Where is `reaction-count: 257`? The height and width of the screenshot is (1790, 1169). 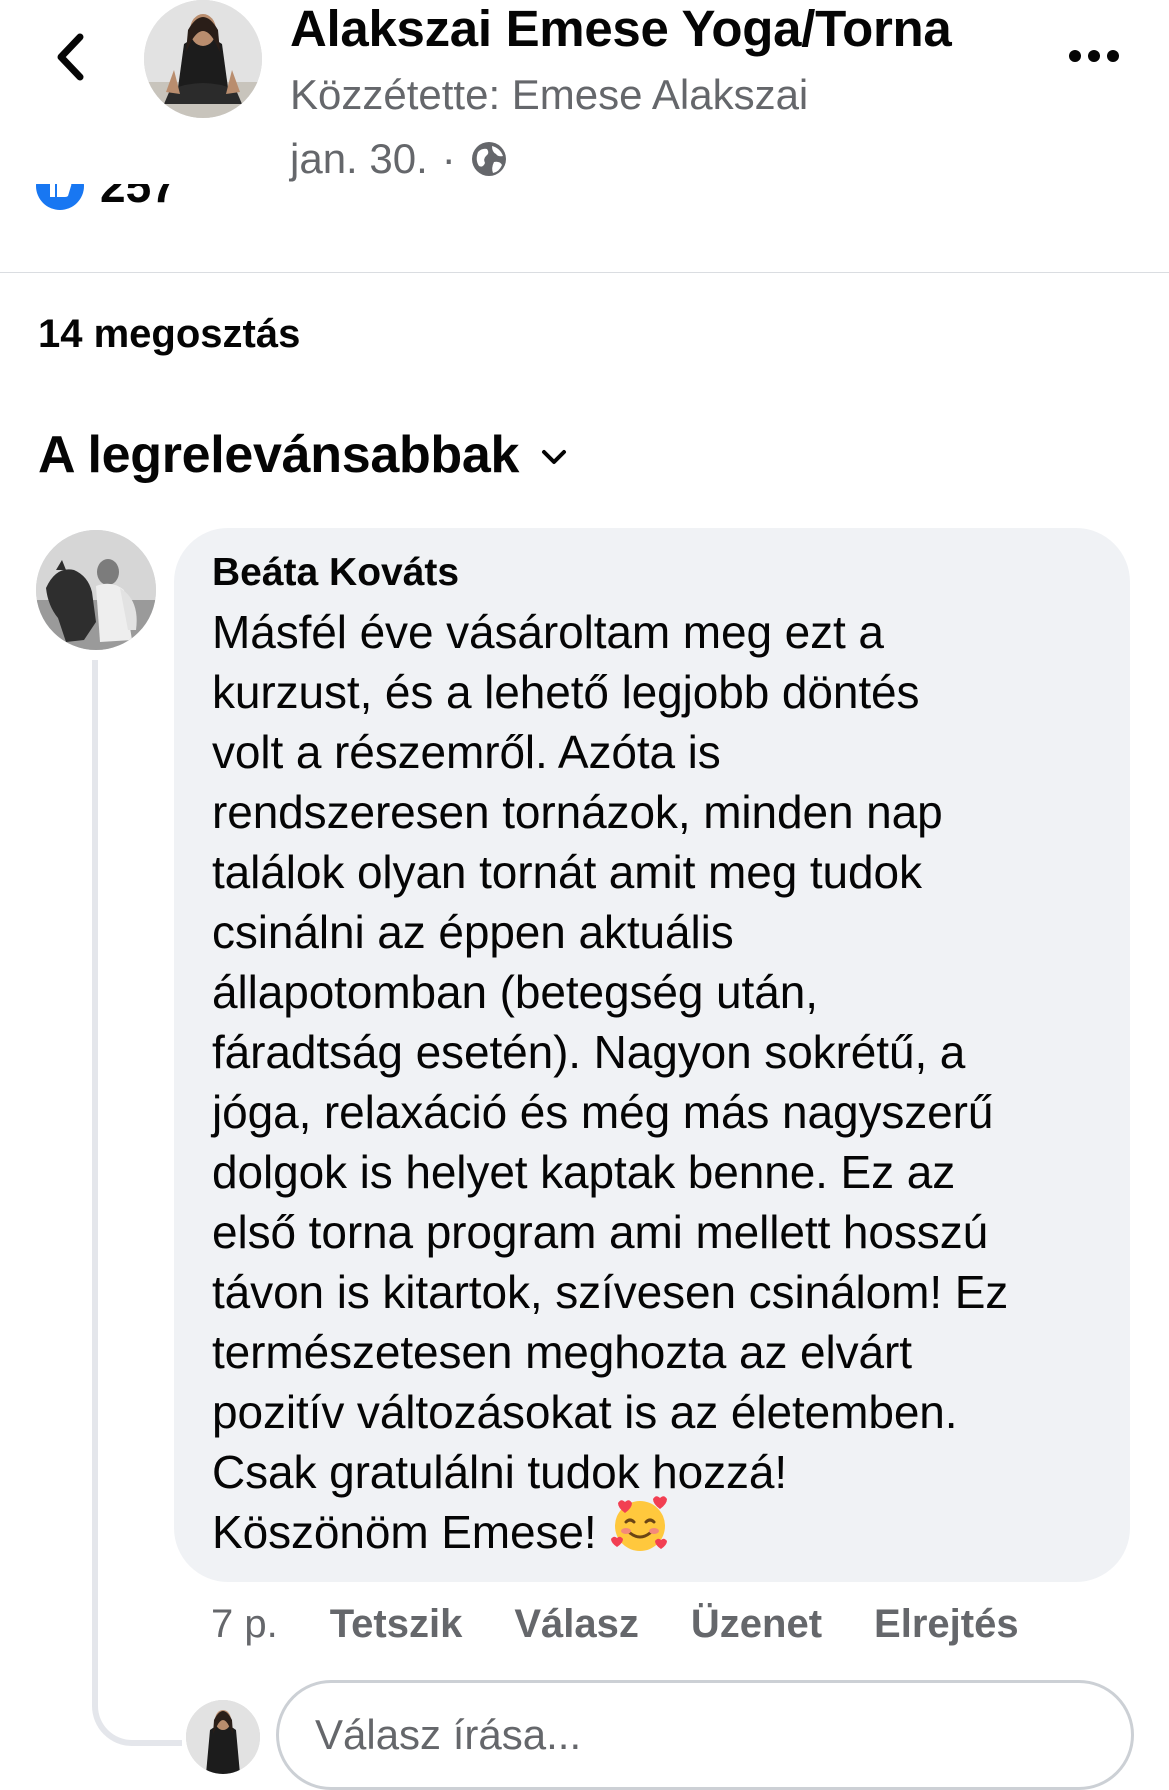 reaction-count: 257 is located at coordinates (138, 198).